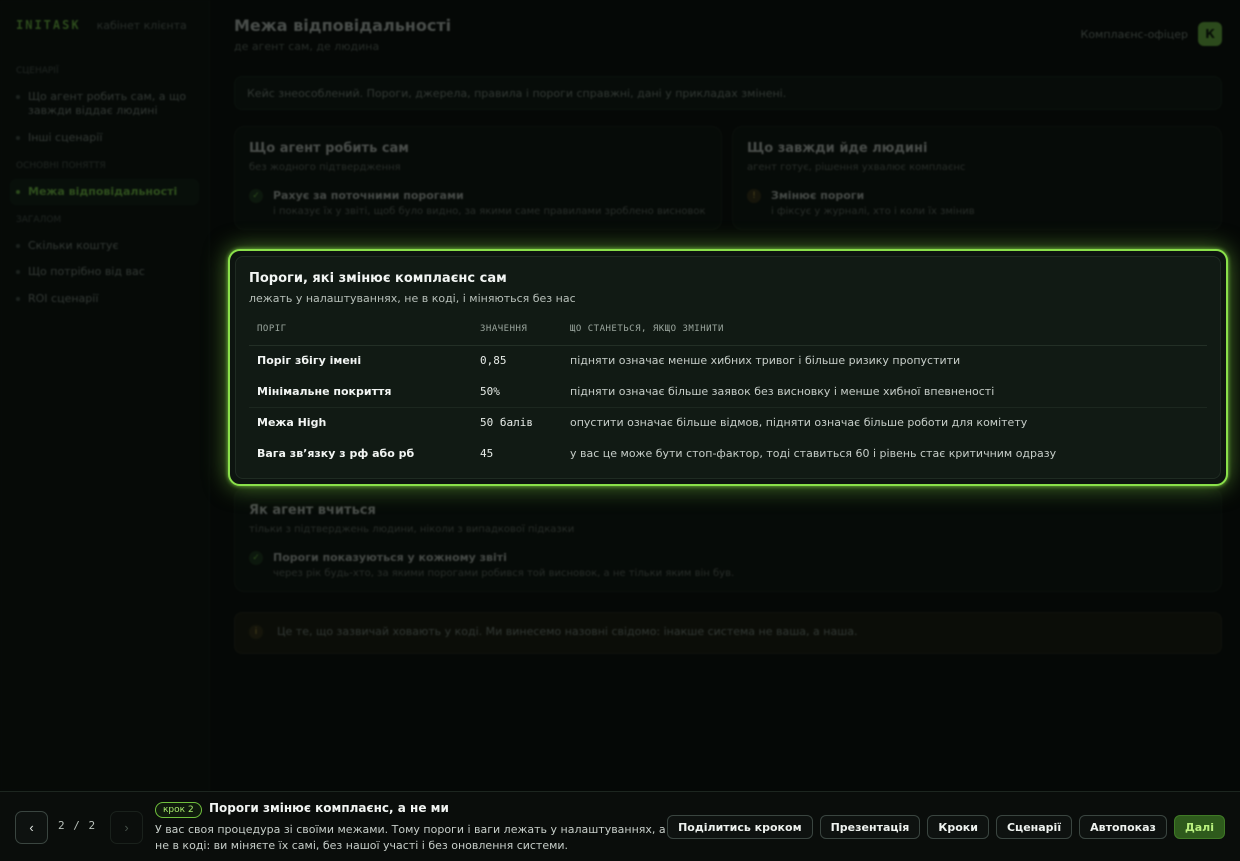 The width and height of the screenshot is (1240, 861). I want to click on threshold-name: Межа High, so click(292, 423).